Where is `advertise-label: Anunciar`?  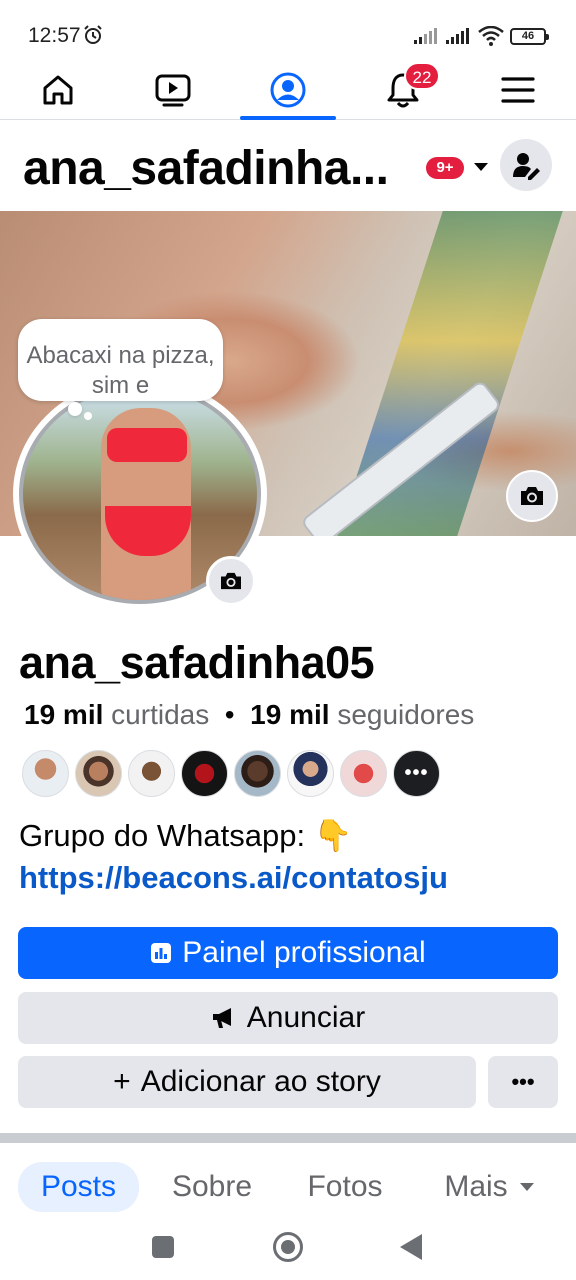
advertise-label: Anunciar is located at coordinates (306, 1017).